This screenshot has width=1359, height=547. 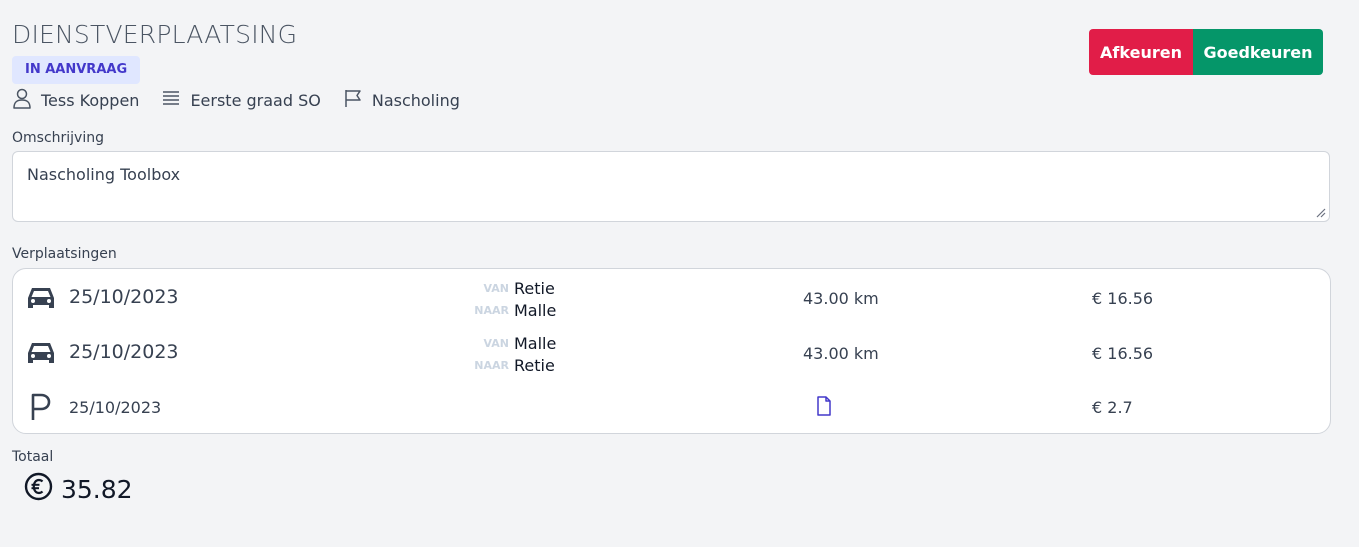 What do you see at coordinates (104, 174) in the screenshot?
I see `description-value: Nascholing Toolbox` at bounding box center [104, 174].